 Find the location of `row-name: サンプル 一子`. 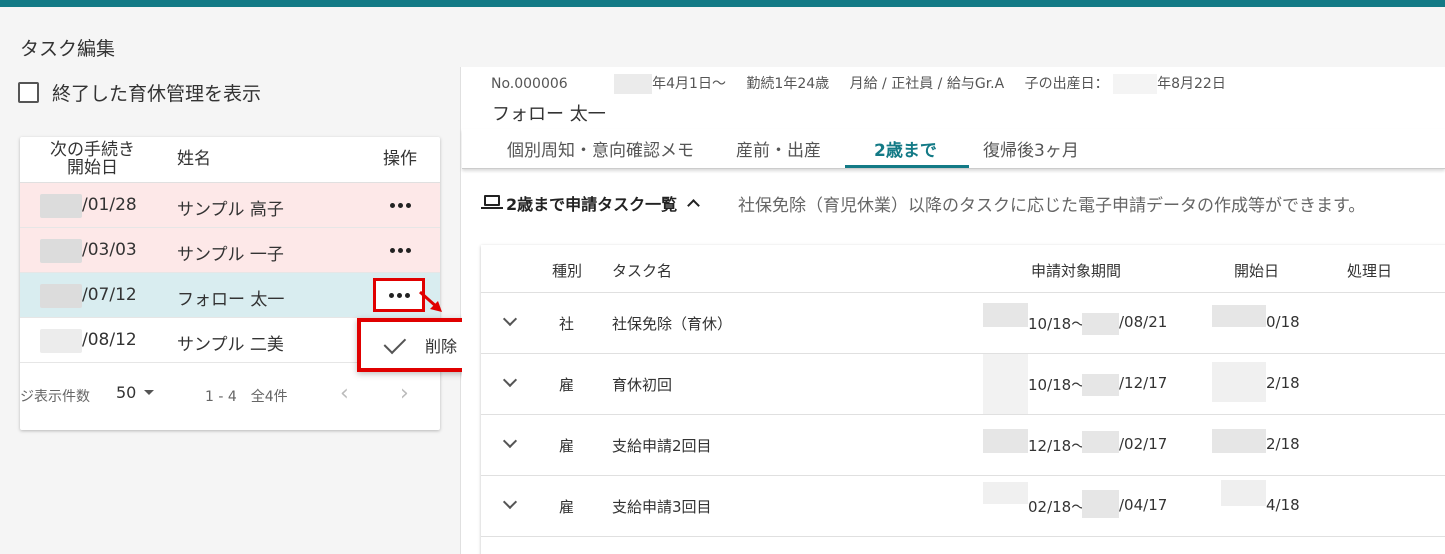

row-name: サンプル 一子 is located at coordinates (230, 255).